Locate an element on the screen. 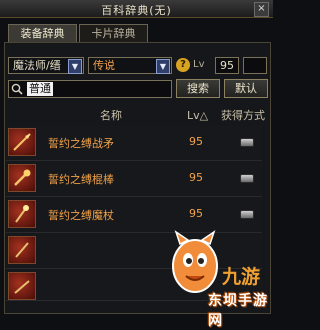 Image resolution: width=320 pixels, height=330 pixels. search-button: 搜索 is located at coordinates (198, 88).